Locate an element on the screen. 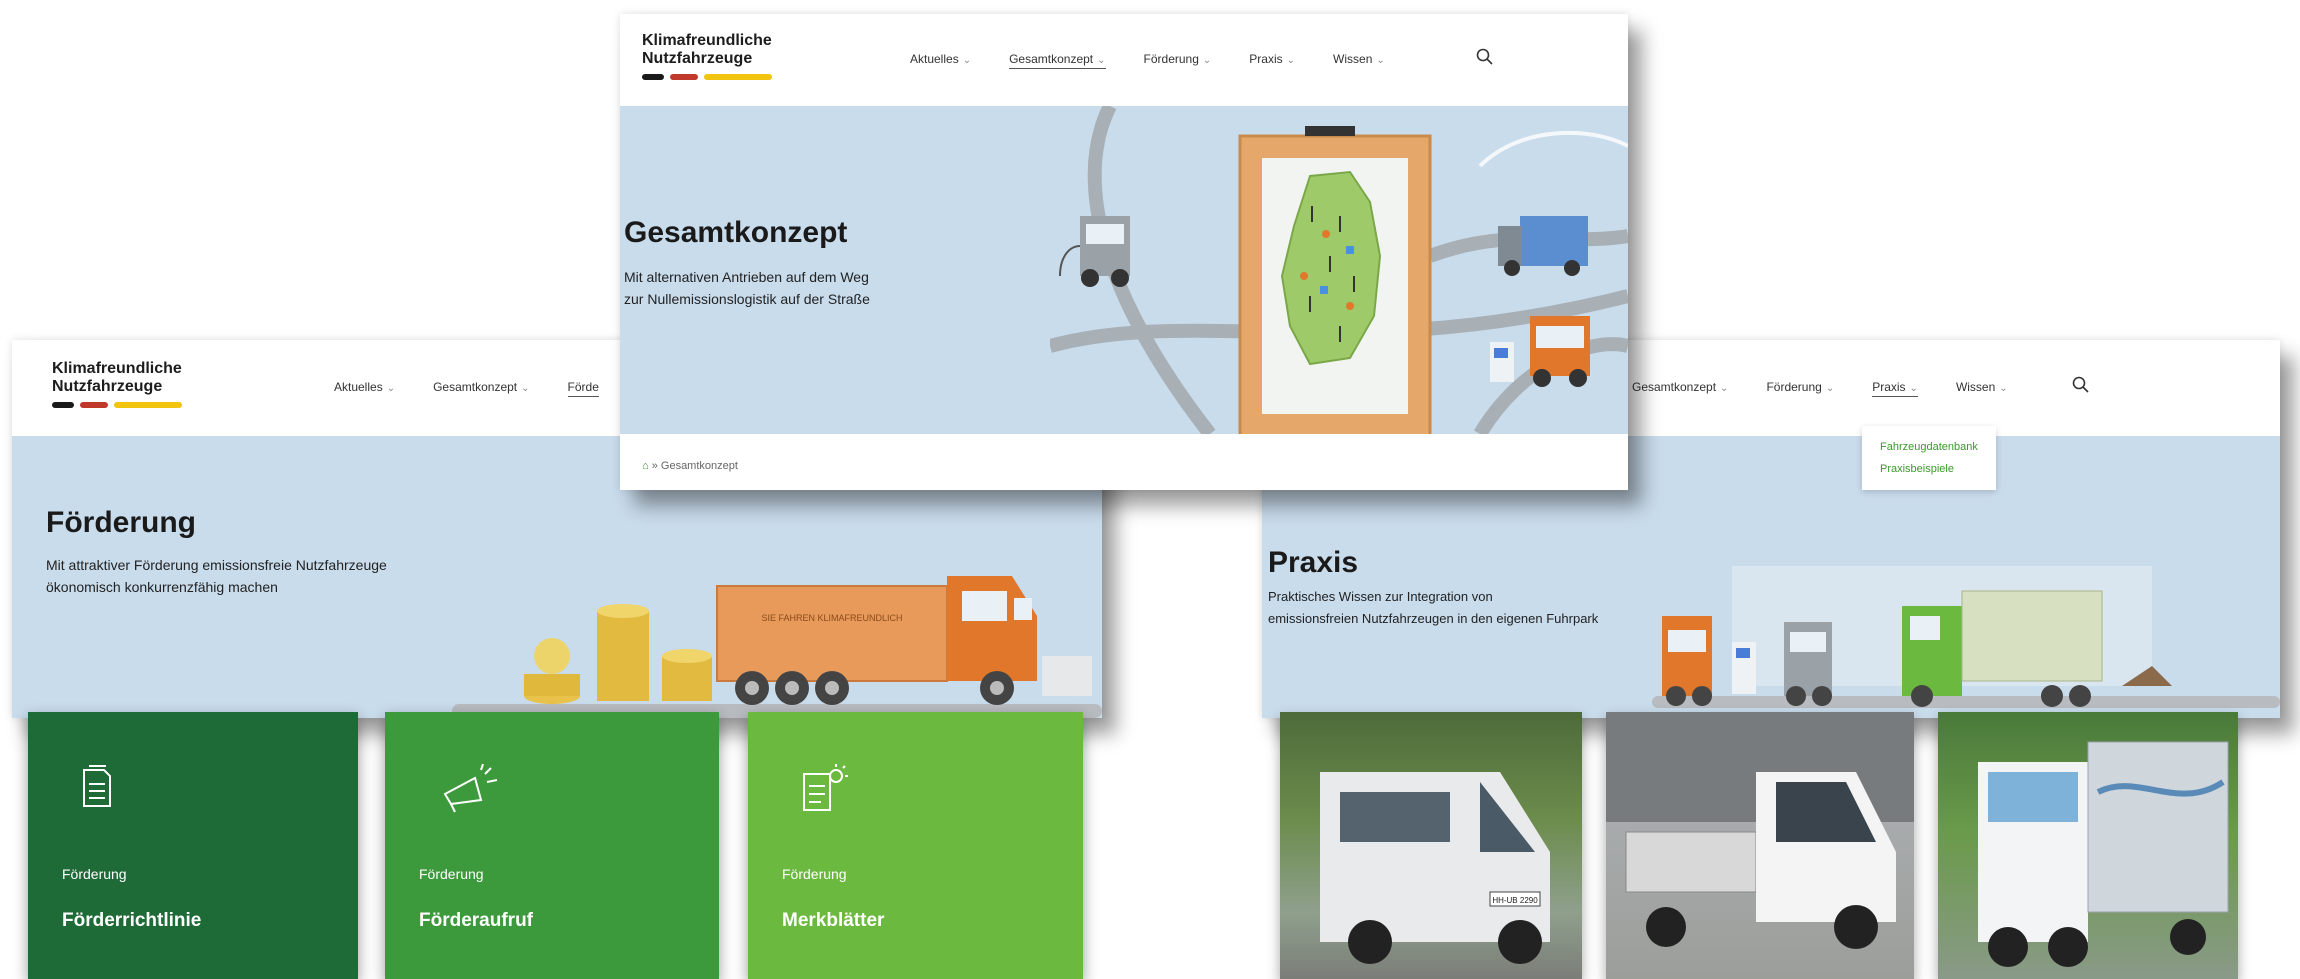 This screenshot has width=2300, height=979. svg-text: HH-UB 2290 is located at coordinates (1515, 900).